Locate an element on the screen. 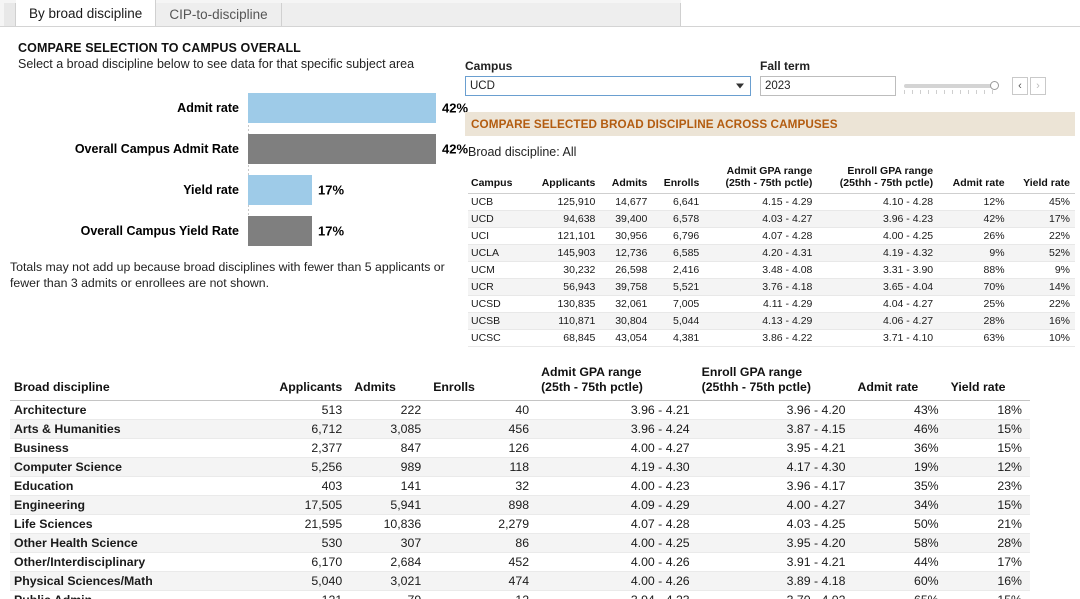 The width and height of the screenshot is (1080, 599). slider-ticks is located at coordinates (950, 92).